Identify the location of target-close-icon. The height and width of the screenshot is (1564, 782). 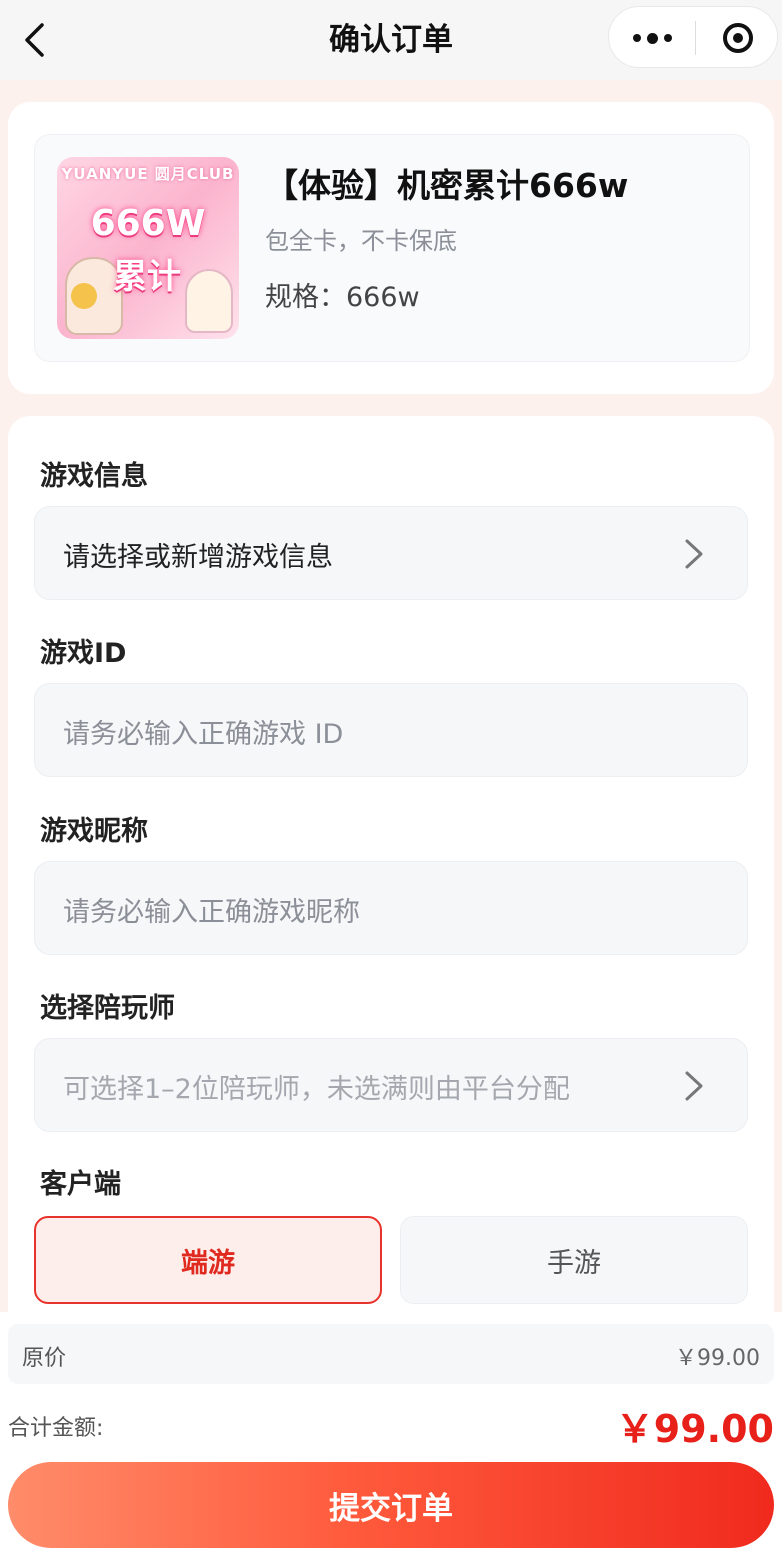
(737, 38).